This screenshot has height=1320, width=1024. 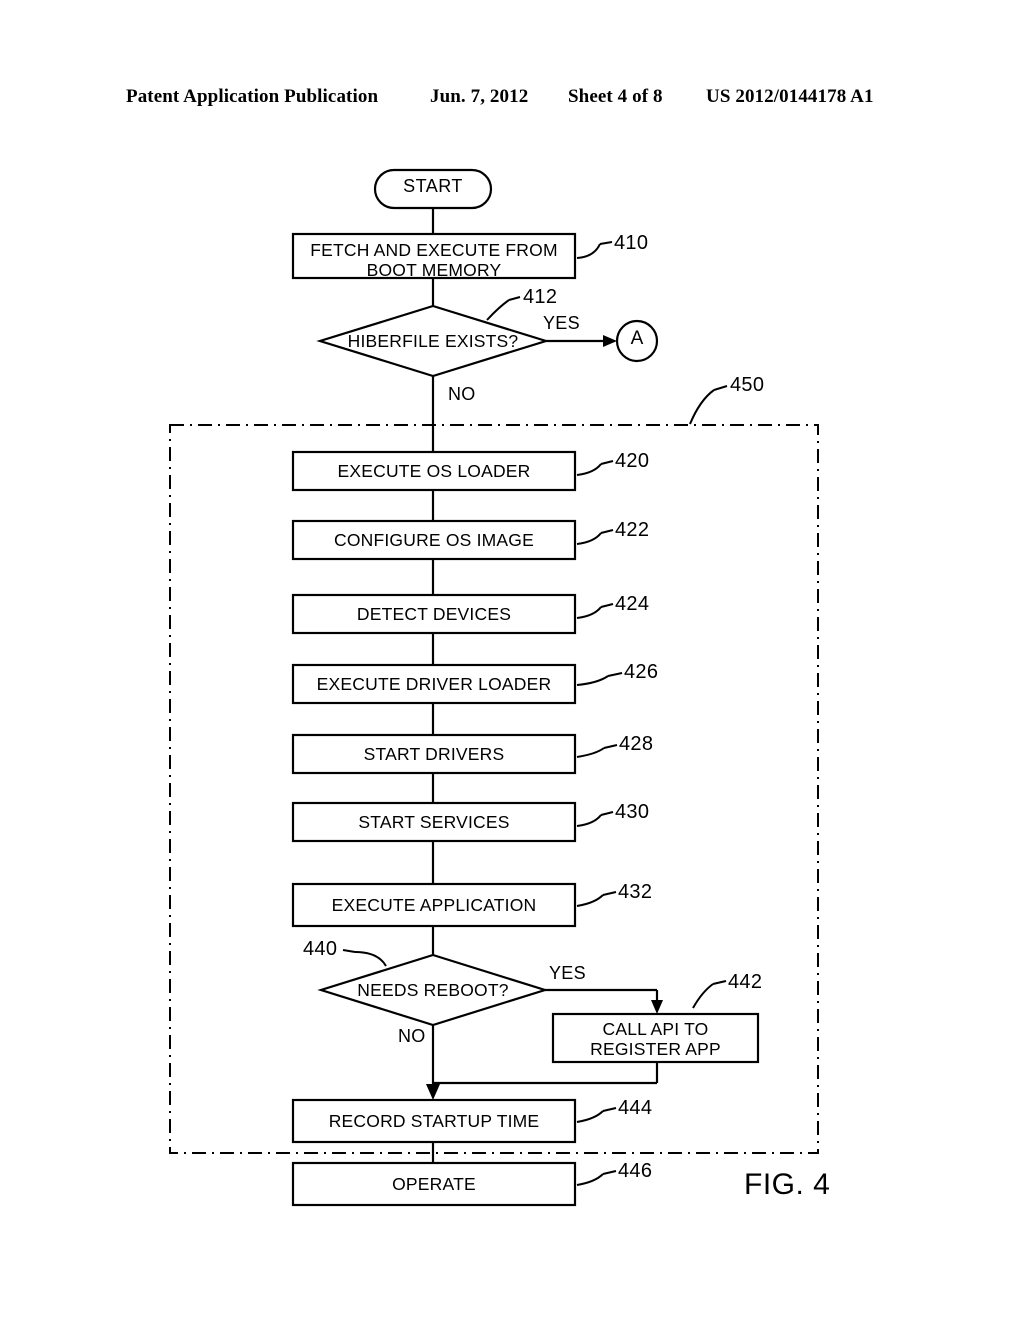 I want to click on ref-424: 424, so click(x=632, y=604).